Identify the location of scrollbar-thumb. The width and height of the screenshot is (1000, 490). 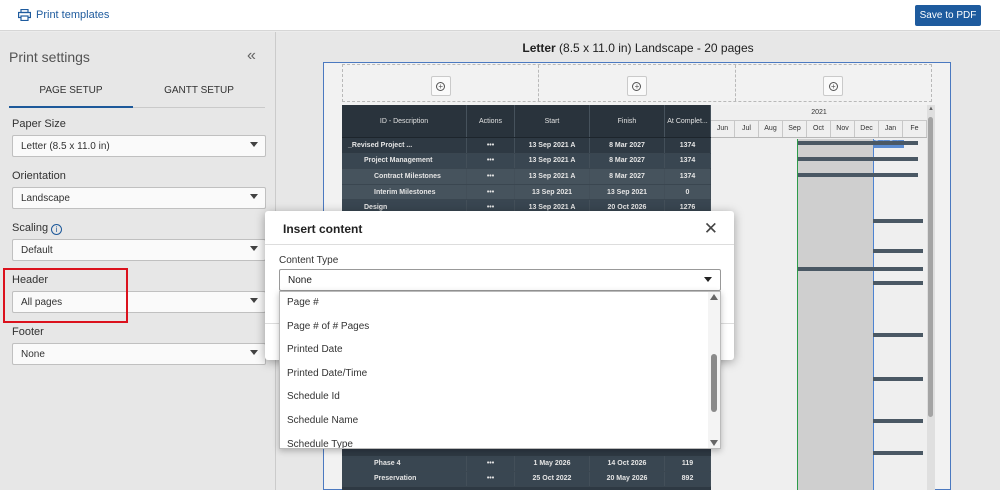
(714, 383).